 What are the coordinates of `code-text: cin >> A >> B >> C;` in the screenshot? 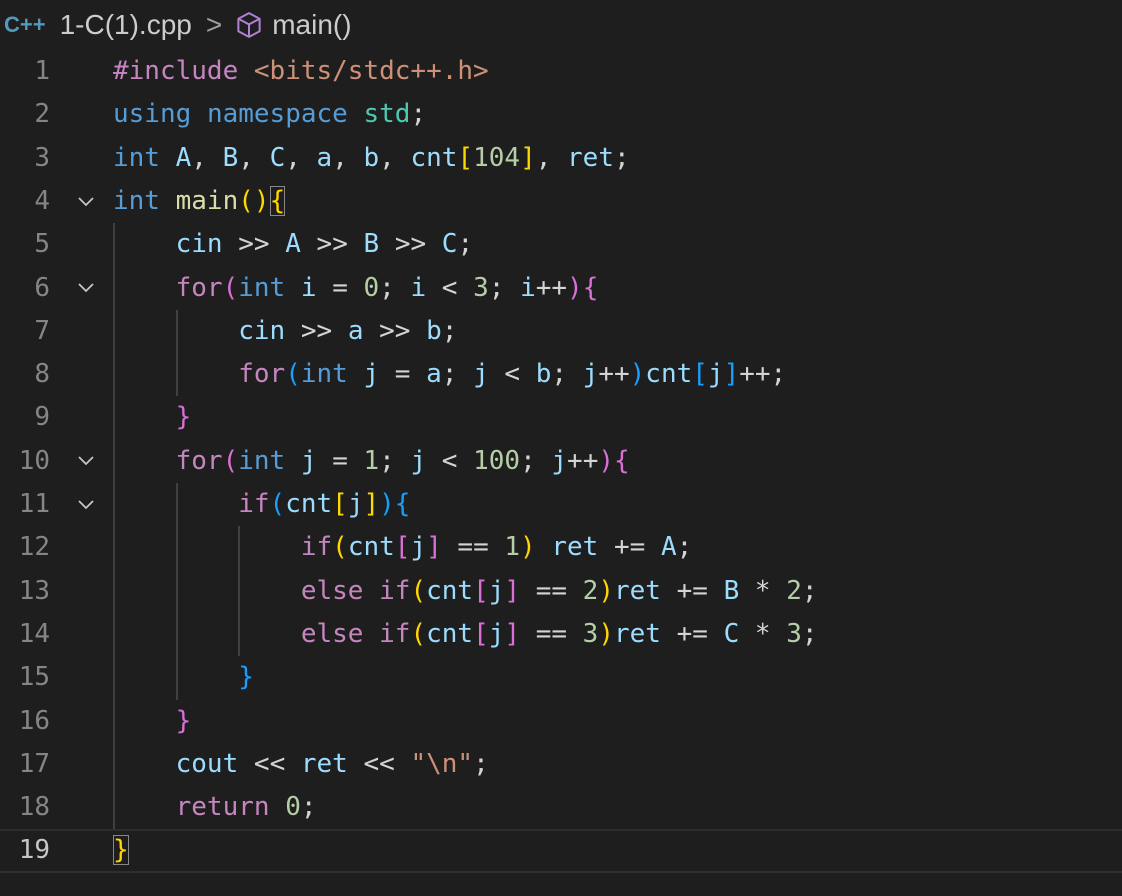 It's located at (324, 244).